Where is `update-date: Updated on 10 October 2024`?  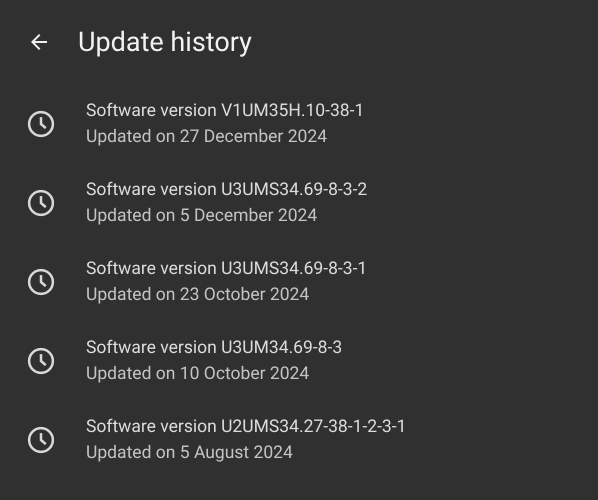
update-date: Updated on 10 October 2024 is located at coordinates (198, 374).